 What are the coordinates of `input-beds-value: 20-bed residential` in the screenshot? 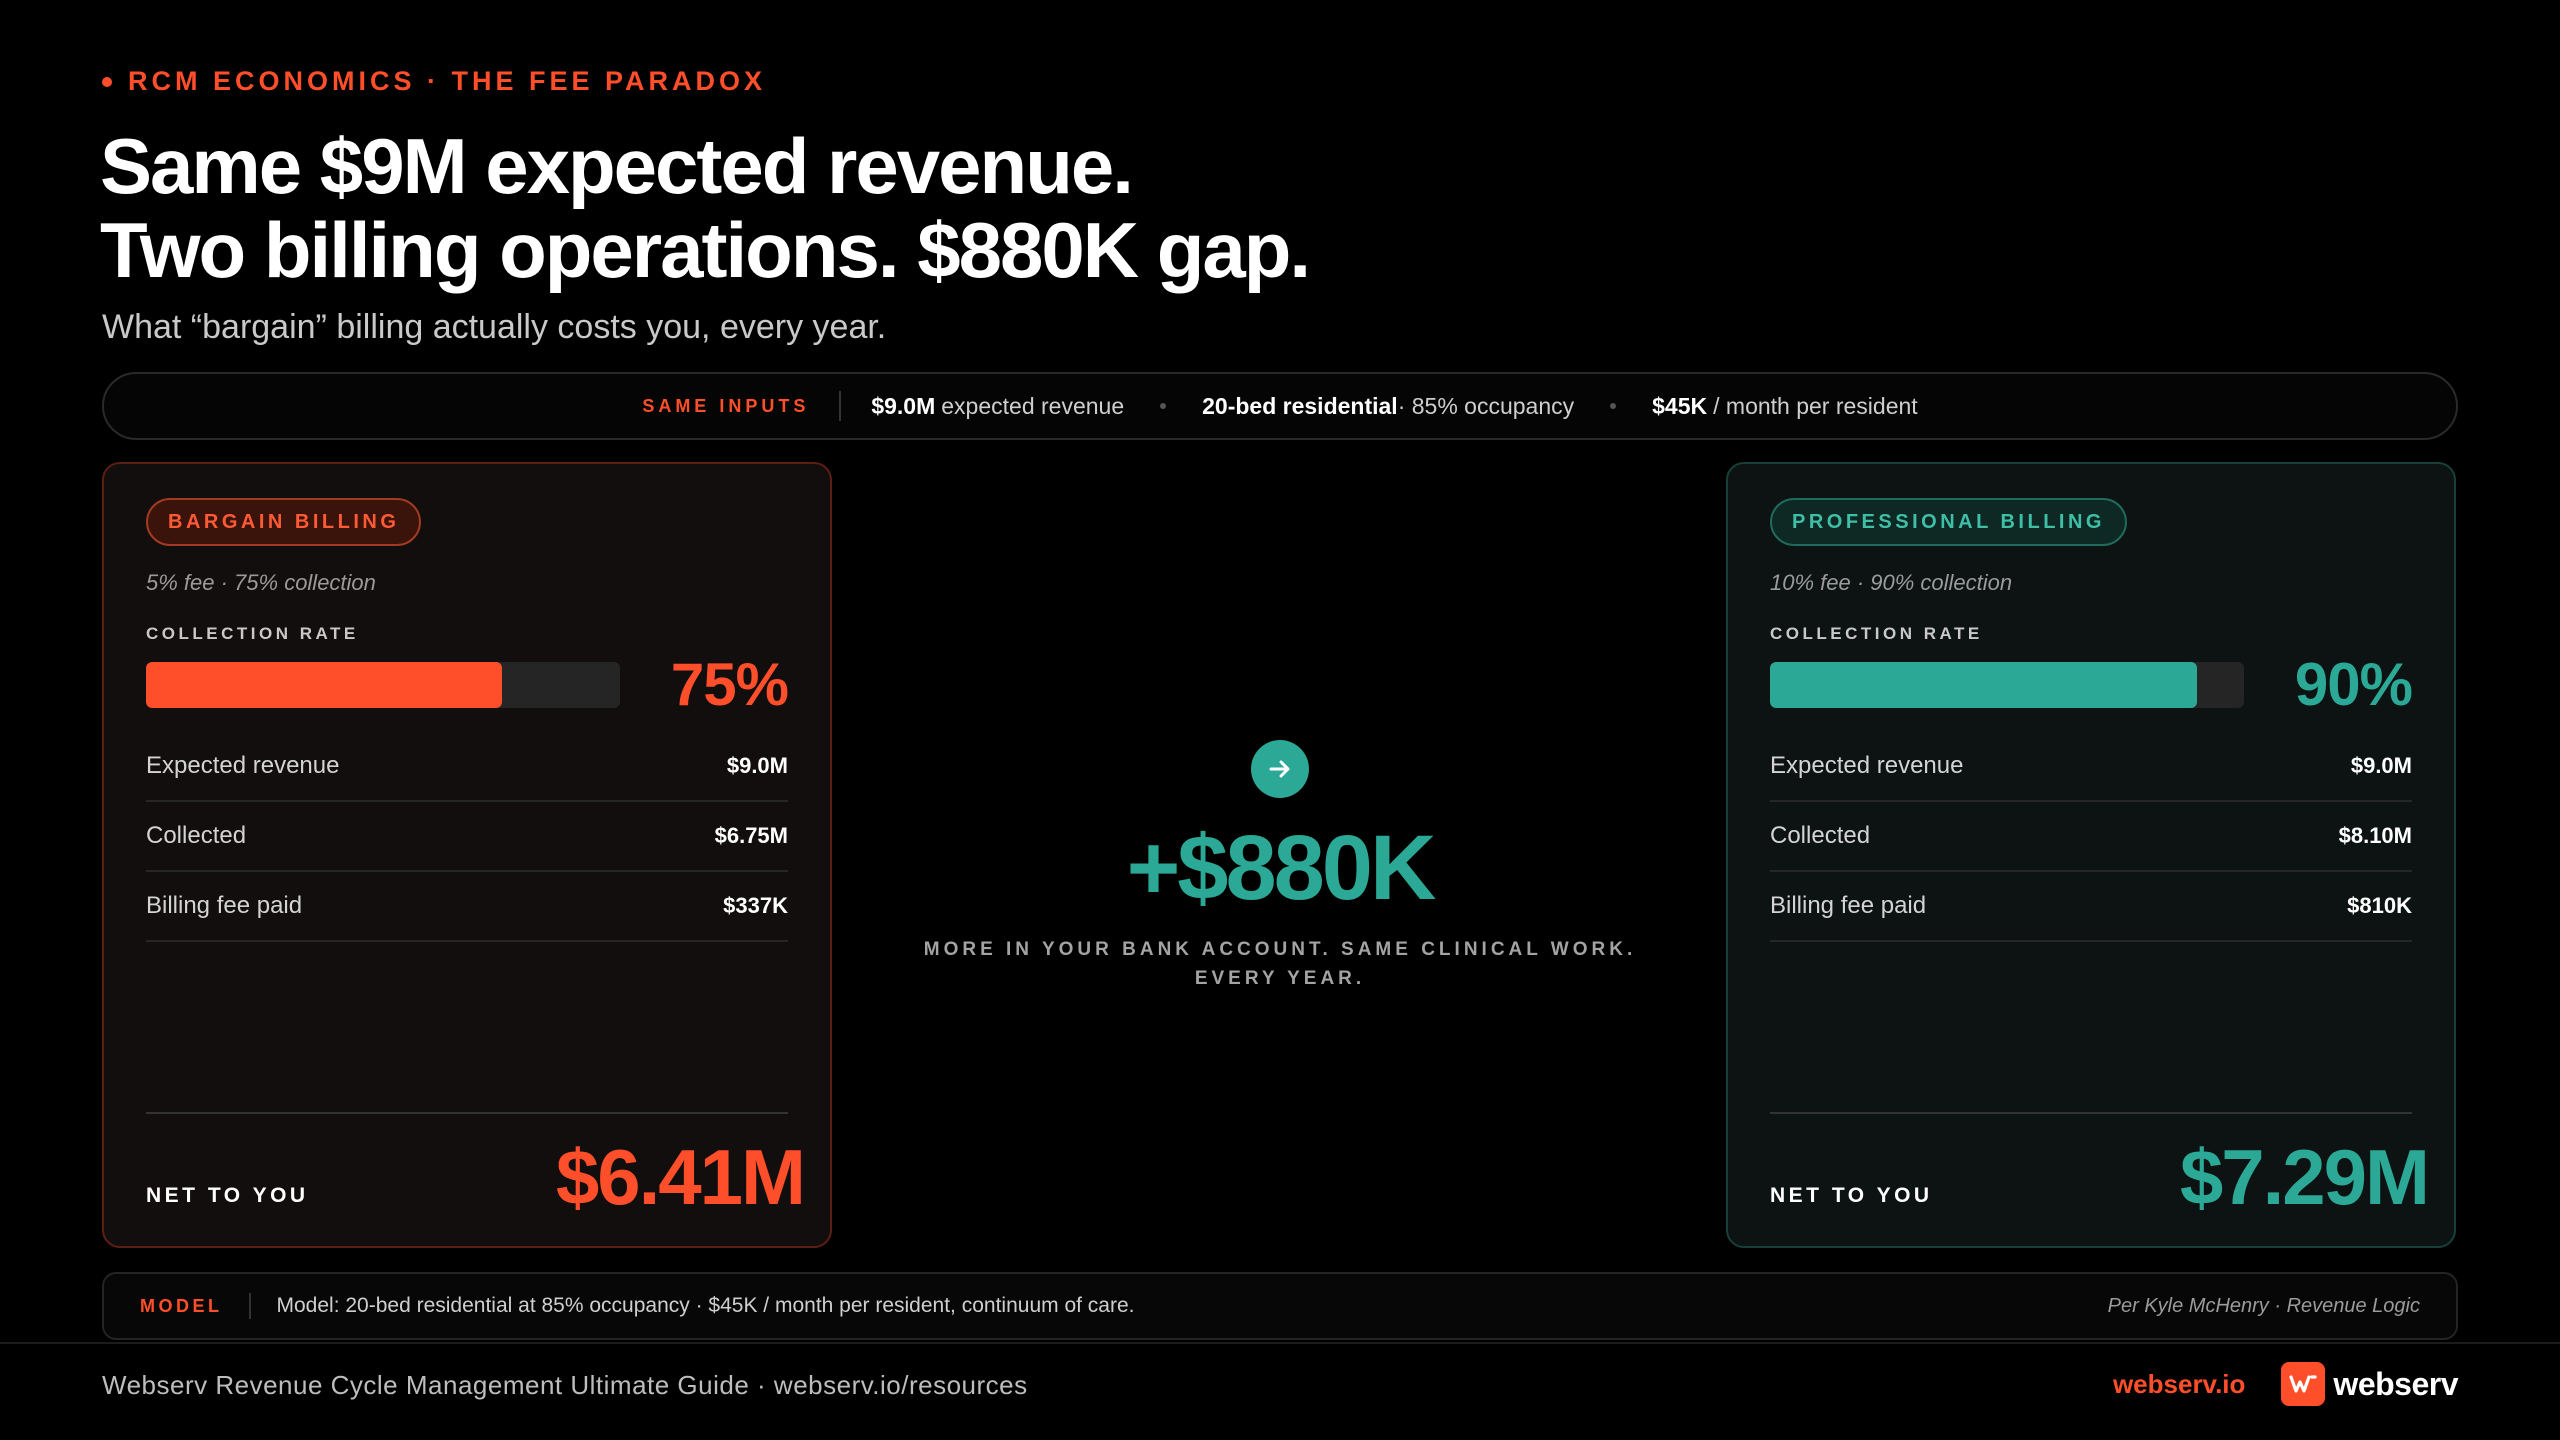 It's located at (1300, 405).